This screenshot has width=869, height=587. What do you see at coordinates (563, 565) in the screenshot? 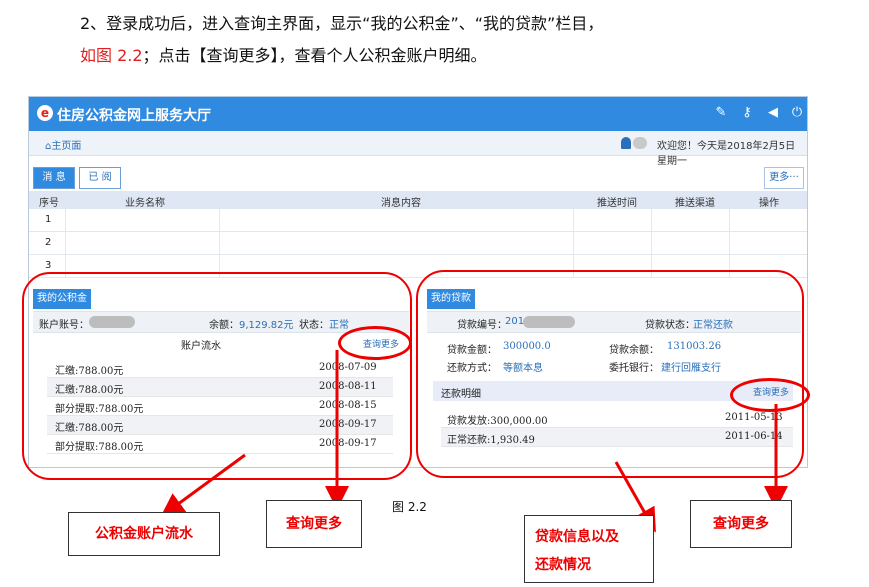
I see `callout-loan-info-line2: 还款情况` at bounding box center [563, 565].